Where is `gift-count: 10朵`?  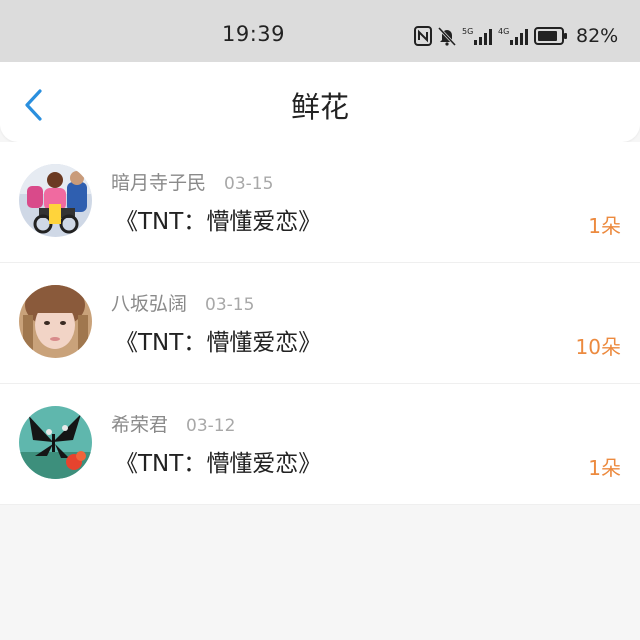
gift-count: 10朵 is located at coordinates (598, 347).